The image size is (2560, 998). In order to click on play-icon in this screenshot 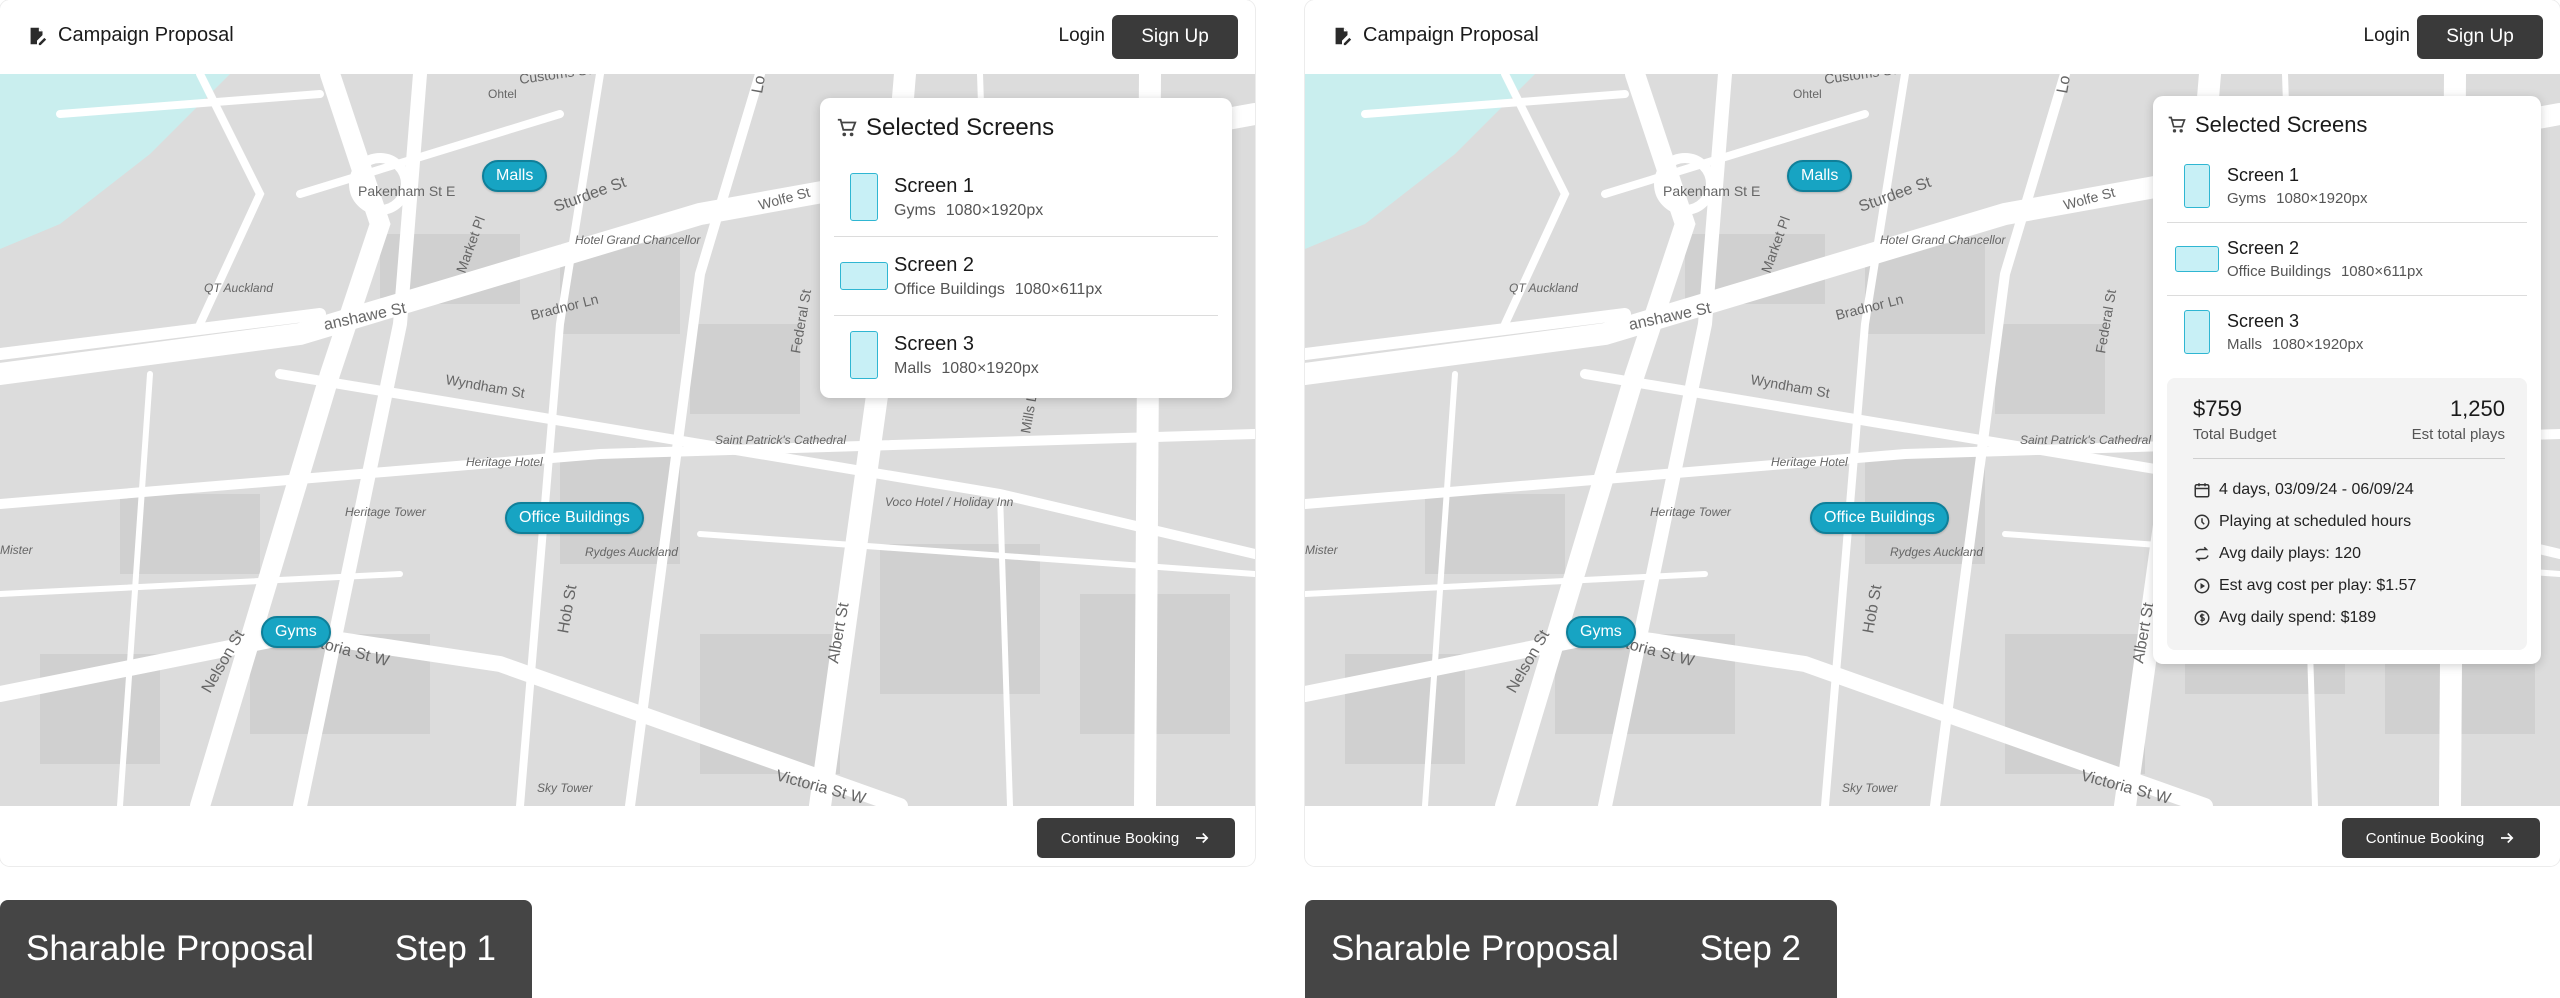, I will do `click(2202, 586)`.